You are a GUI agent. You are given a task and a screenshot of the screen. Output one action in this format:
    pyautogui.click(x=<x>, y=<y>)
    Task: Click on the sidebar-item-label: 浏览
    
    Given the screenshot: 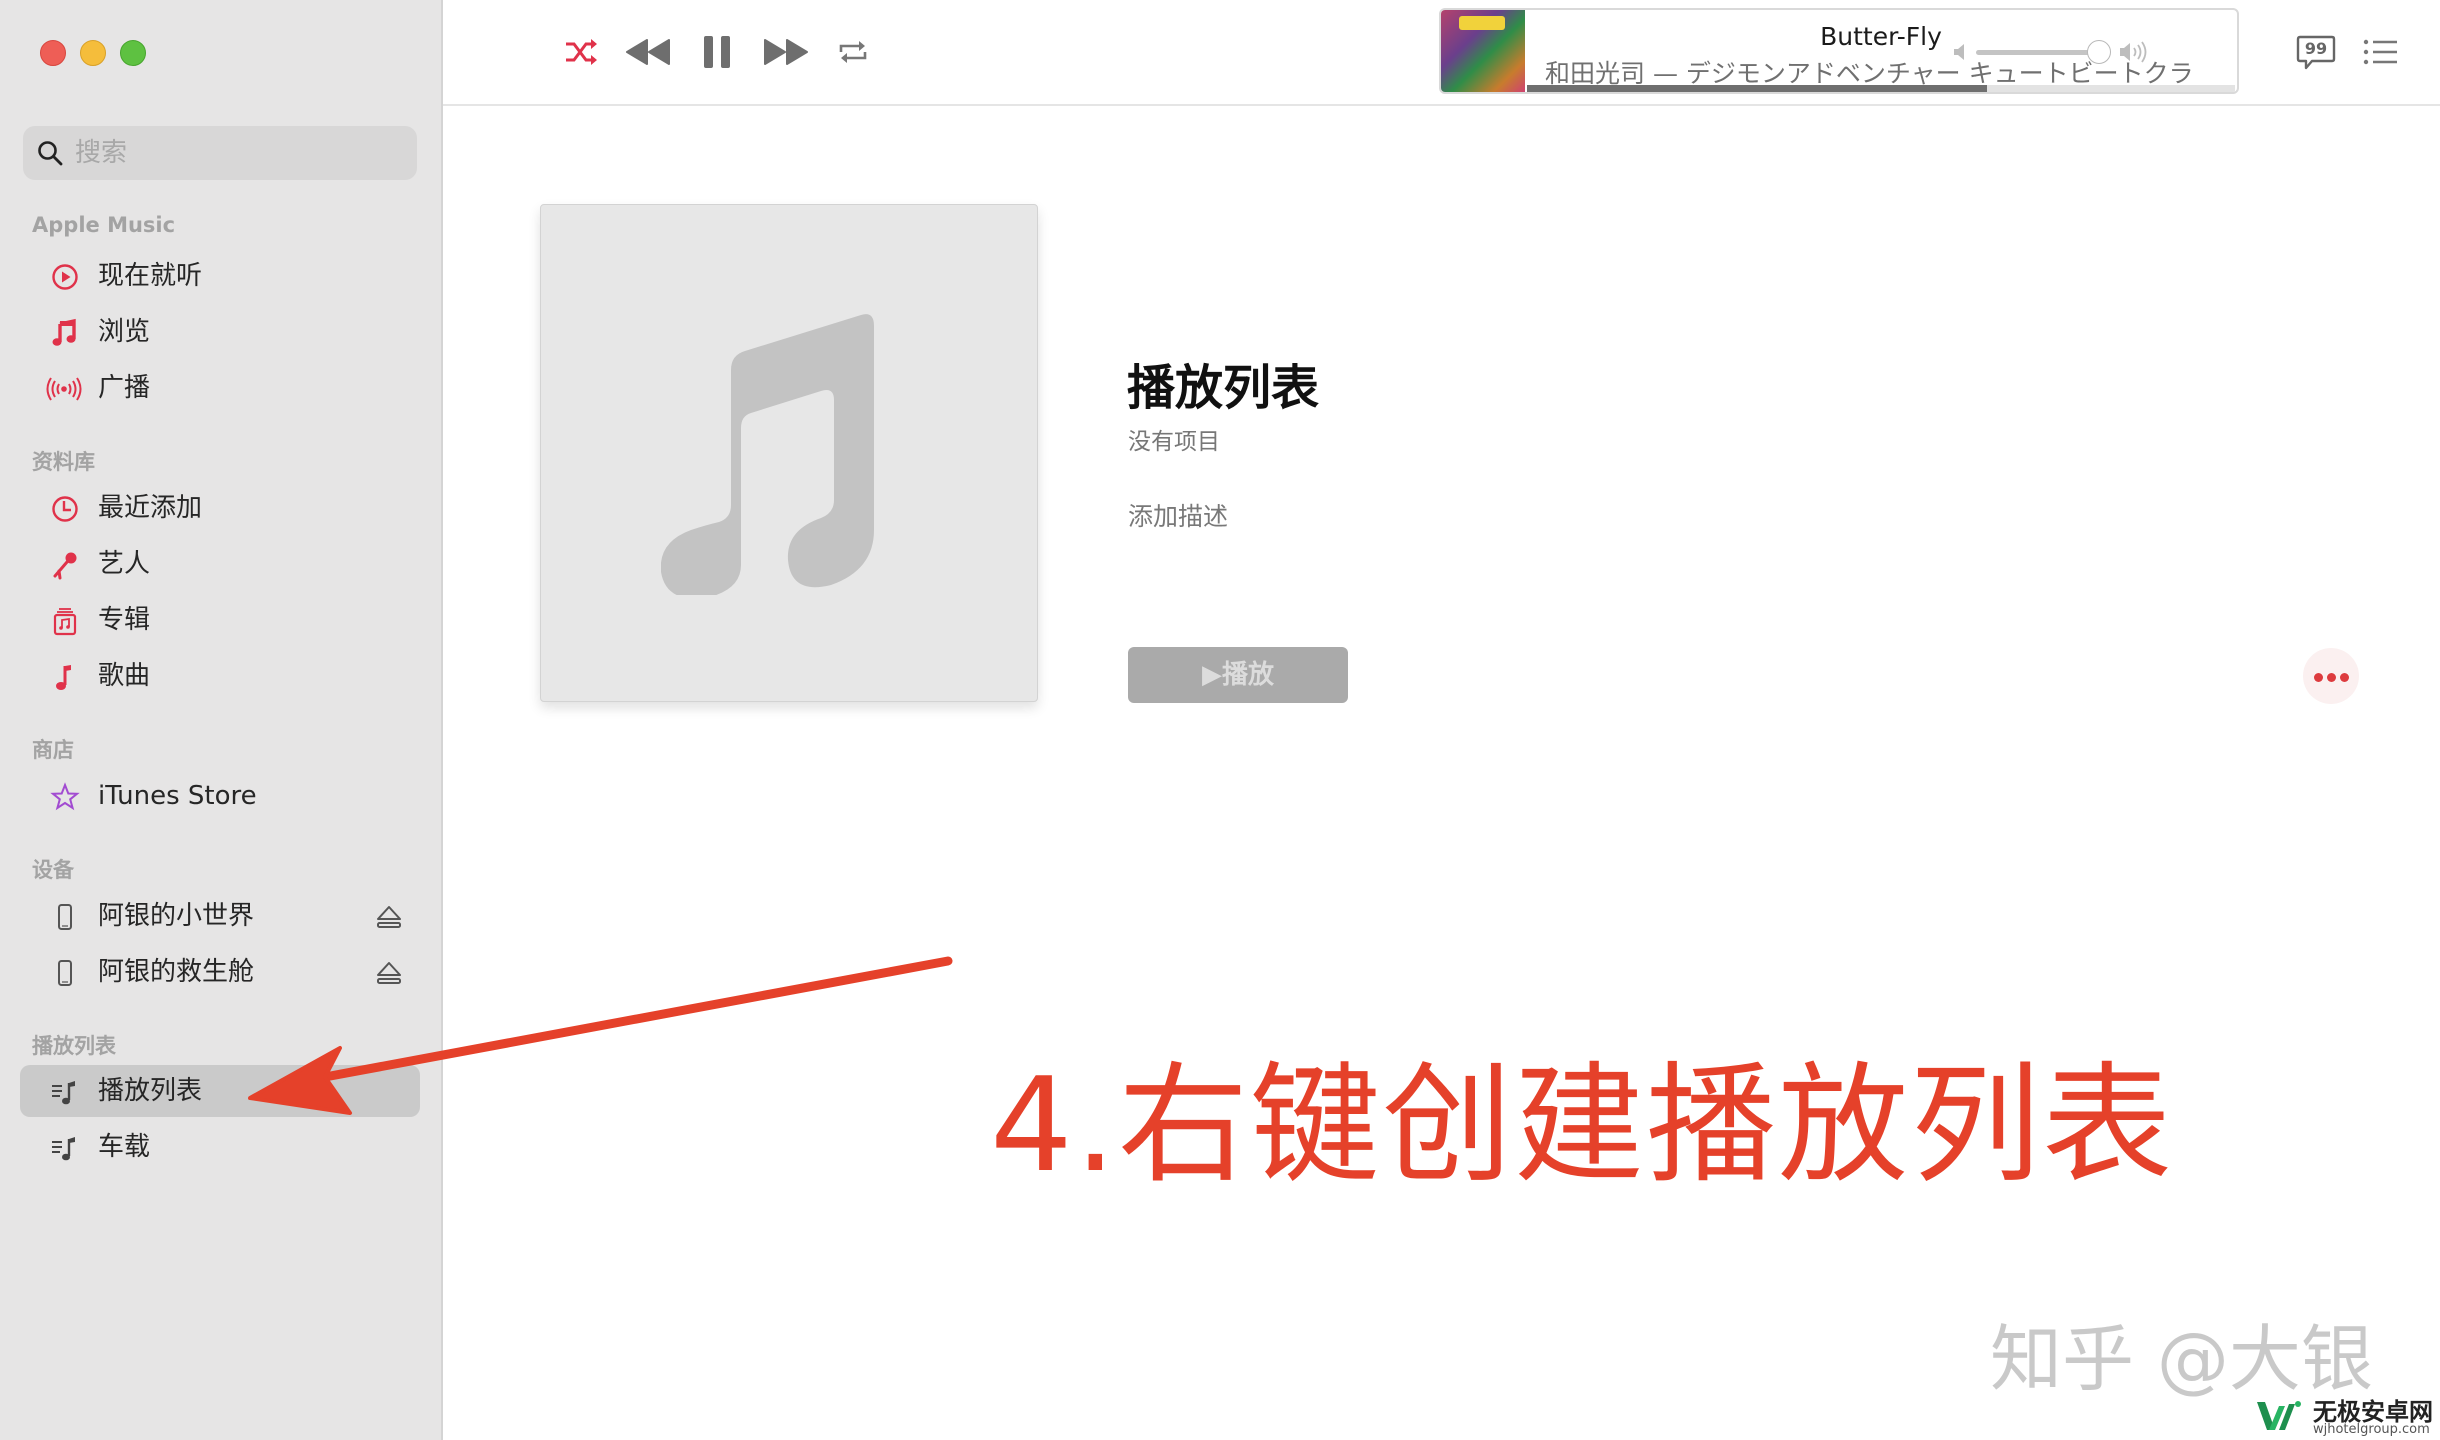 What is the action you would take?
    pyautogui.click(x=124, y=332)
    